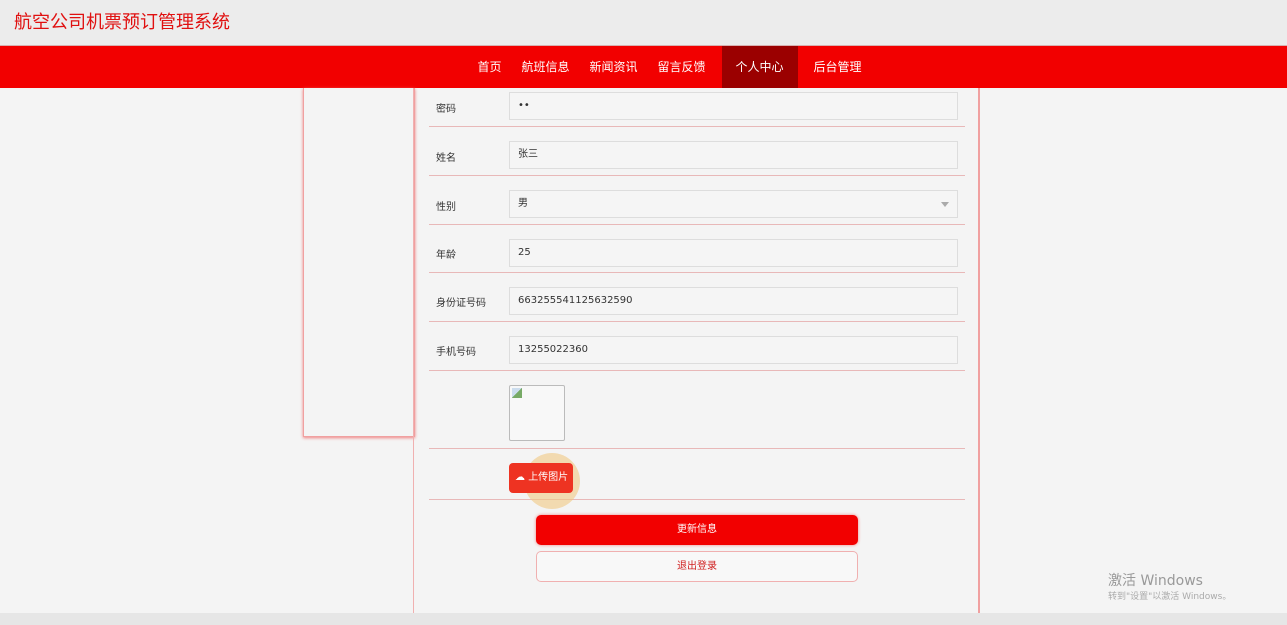 The width and height of the screenshot is (1287, 625). Describe the element at coordinates (520, 477) in the screenshot. I see `cloud-upload-icon: ☁` at that location.